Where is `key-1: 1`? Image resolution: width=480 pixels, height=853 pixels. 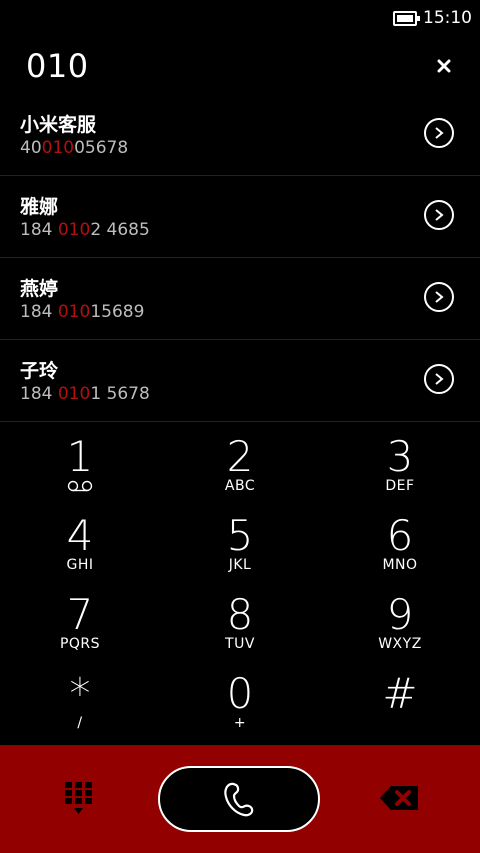
key-1: 1 is located at coordinates (80, 467).